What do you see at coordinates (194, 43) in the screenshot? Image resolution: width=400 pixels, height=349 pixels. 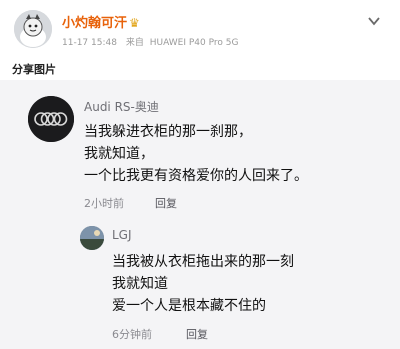 I see `device-name: HUAWEI P40 Pro 5G` at bounding box center [194, 43].